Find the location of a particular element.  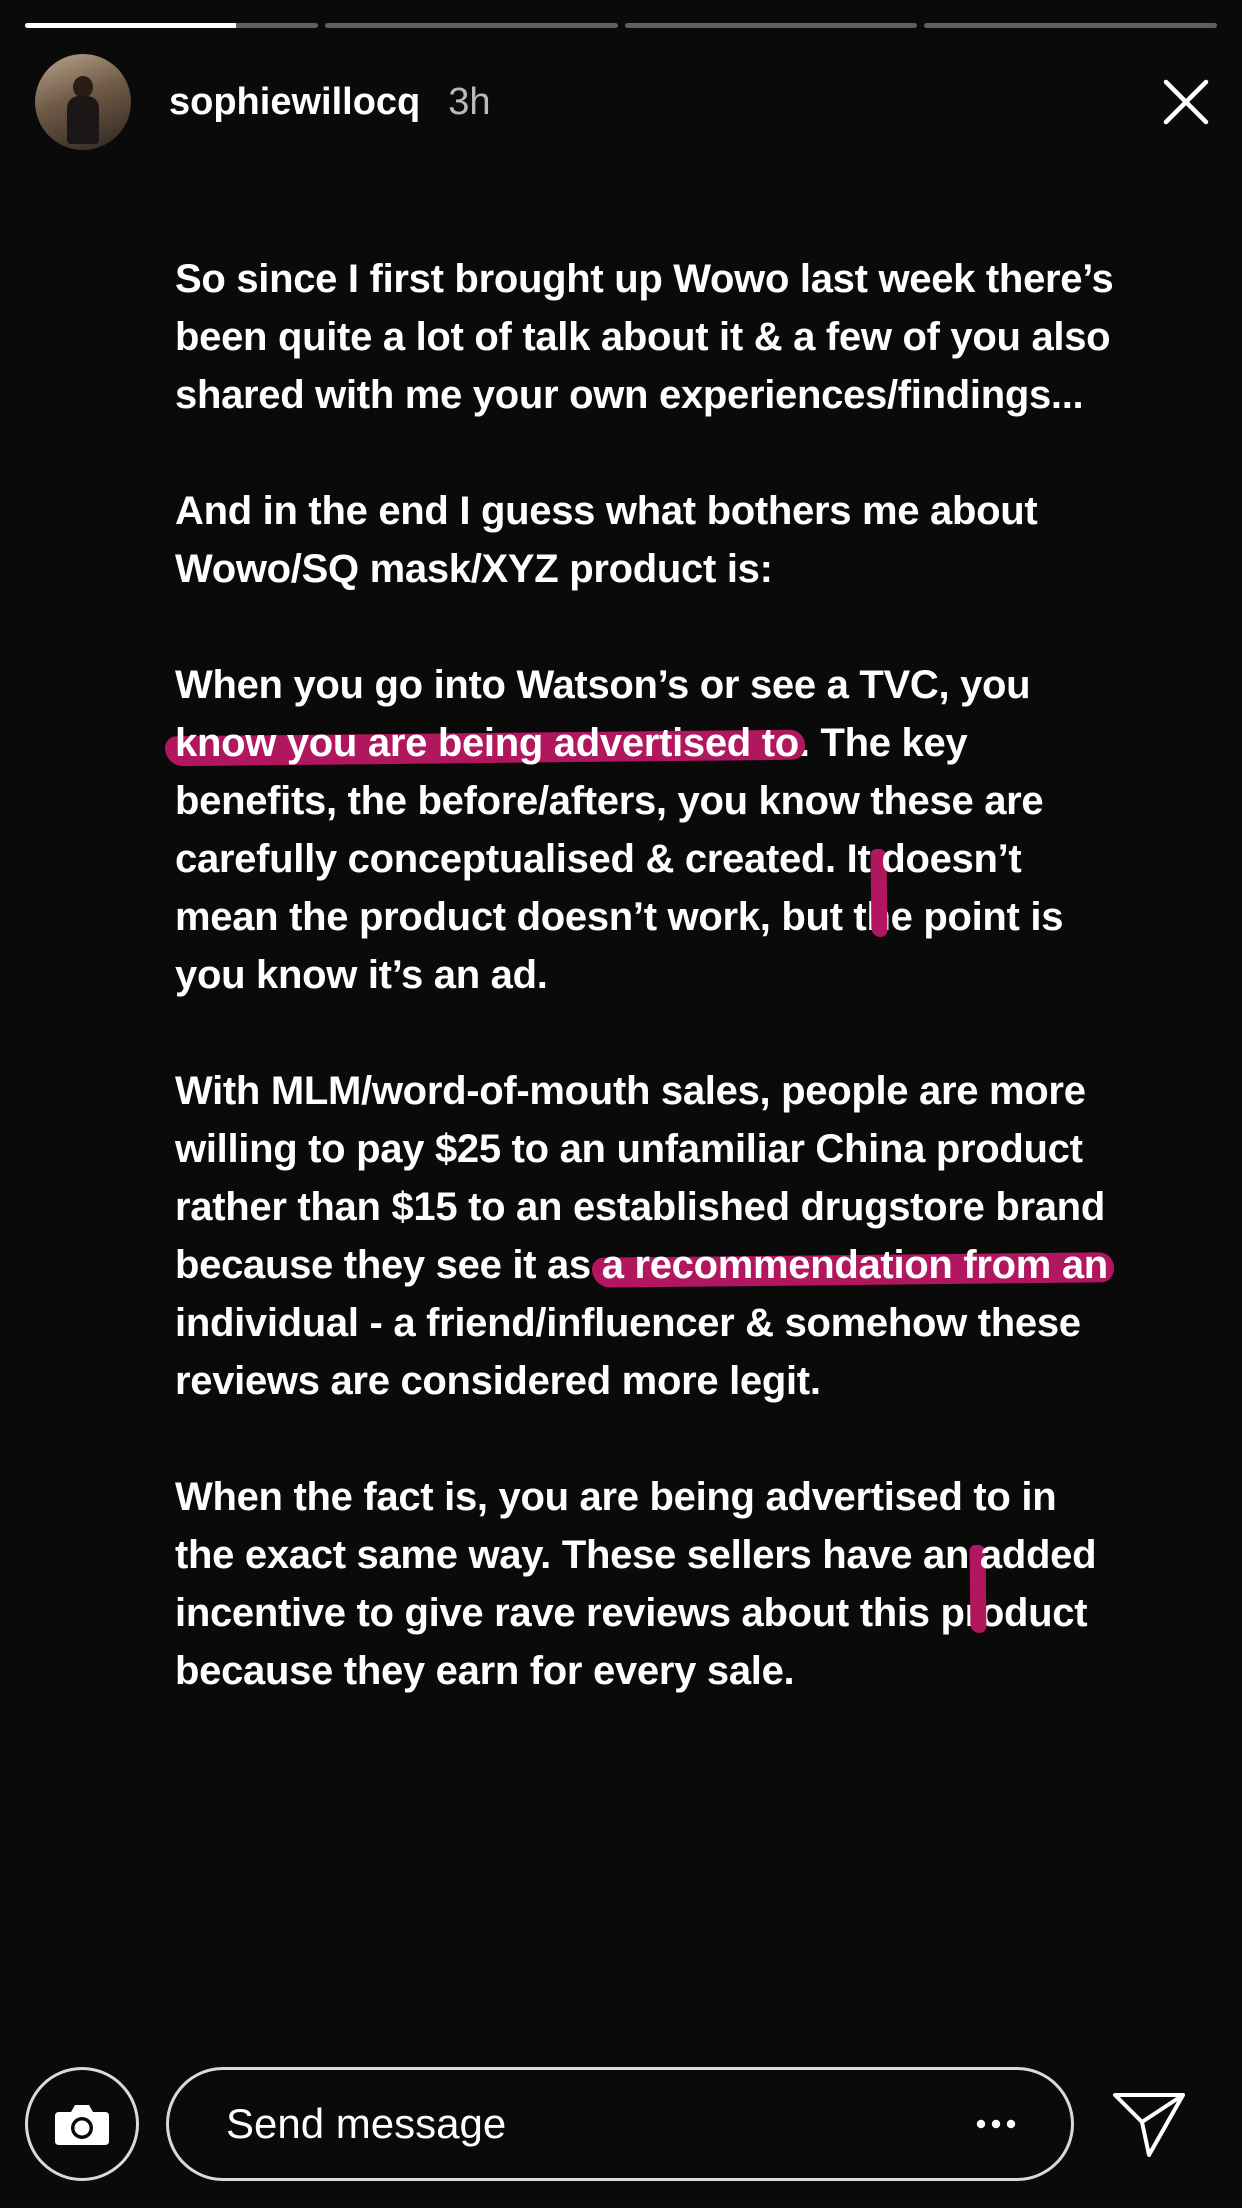

send-message-input is located at coordinates (590, 2124).